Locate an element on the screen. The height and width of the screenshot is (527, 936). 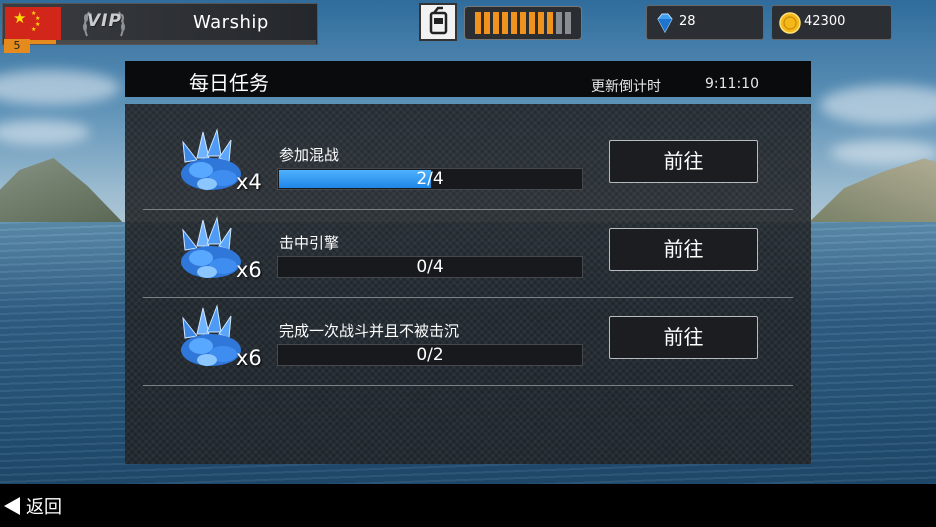
task-progress-text: 0/2 is located at coordinates (430, 355).